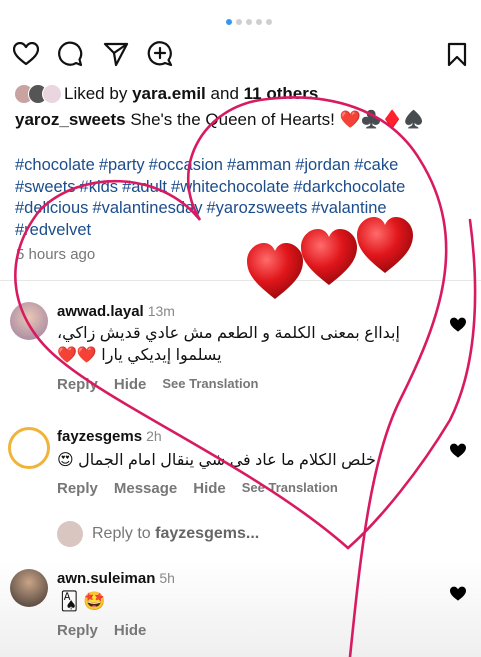 This screenshot has width=481, height=657. Describe the element at coordinates (147, 208) in the screenshot. I see `hashtag: #valantinesday` at that location.